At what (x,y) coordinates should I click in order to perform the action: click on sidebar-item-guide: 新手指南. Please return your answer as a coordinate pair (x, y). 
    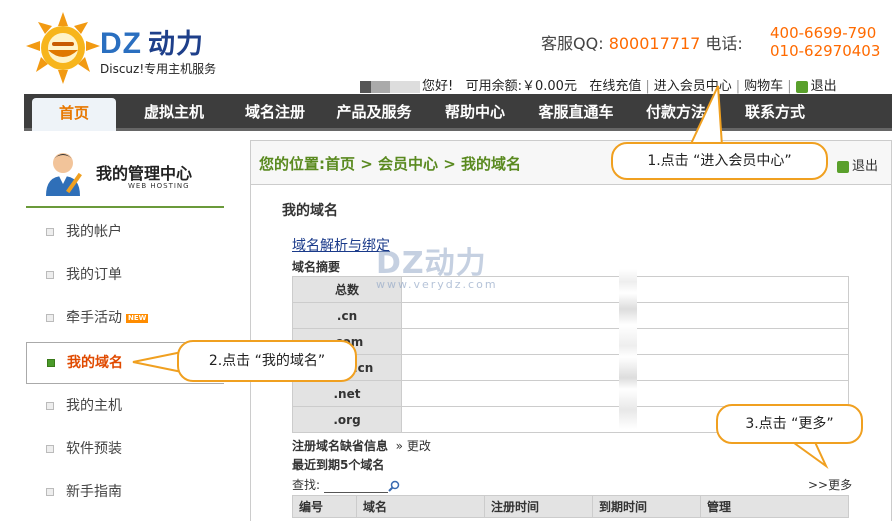
    Looking at the image, I should click on (125, 492).